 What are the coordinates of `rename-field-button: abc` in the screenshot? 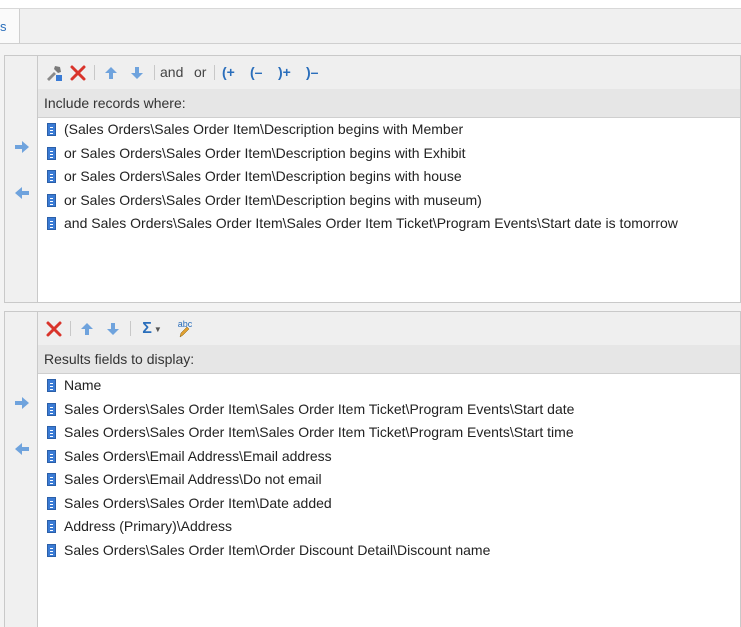 It's located at (184, 329).